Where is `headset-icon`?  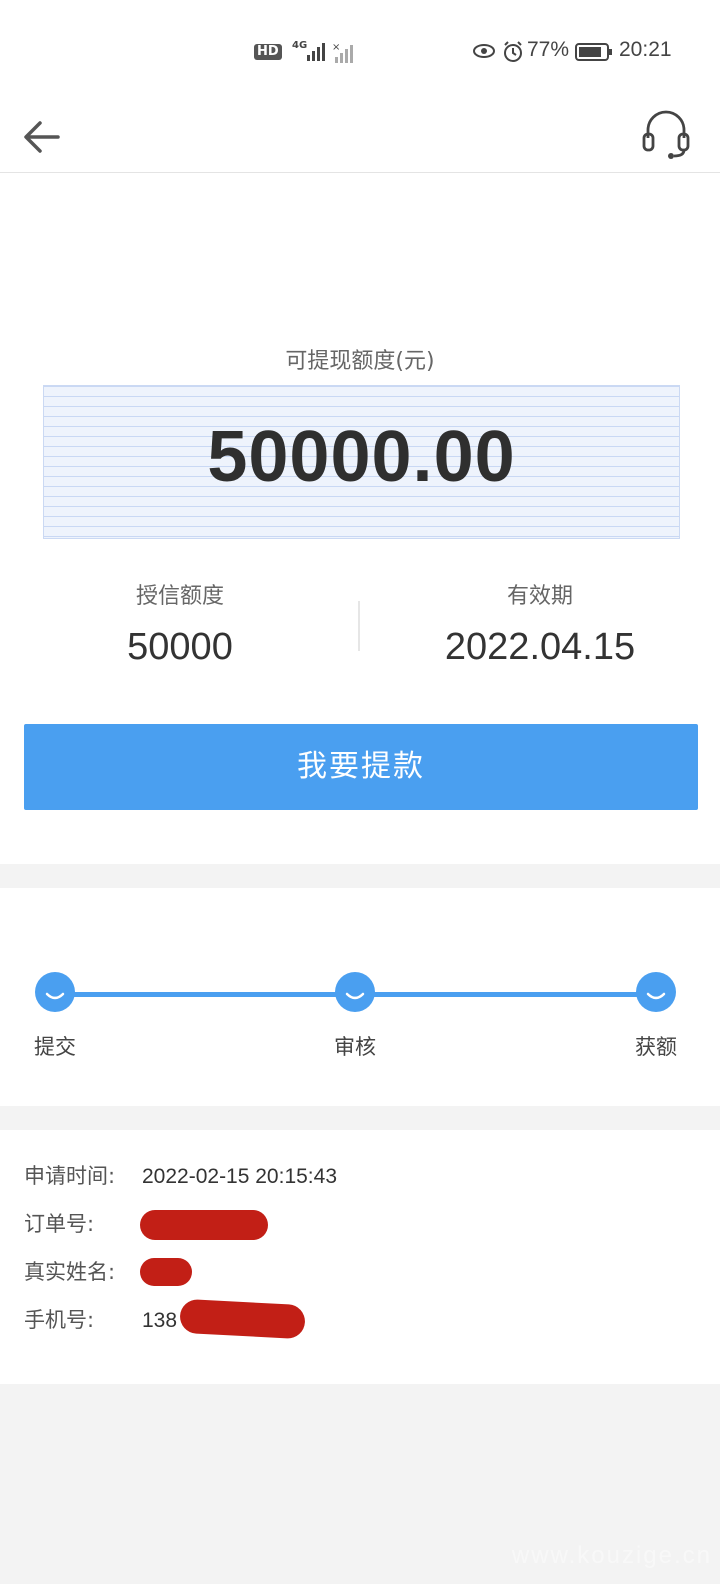 headset-icon is located at coordinates (666, 134).